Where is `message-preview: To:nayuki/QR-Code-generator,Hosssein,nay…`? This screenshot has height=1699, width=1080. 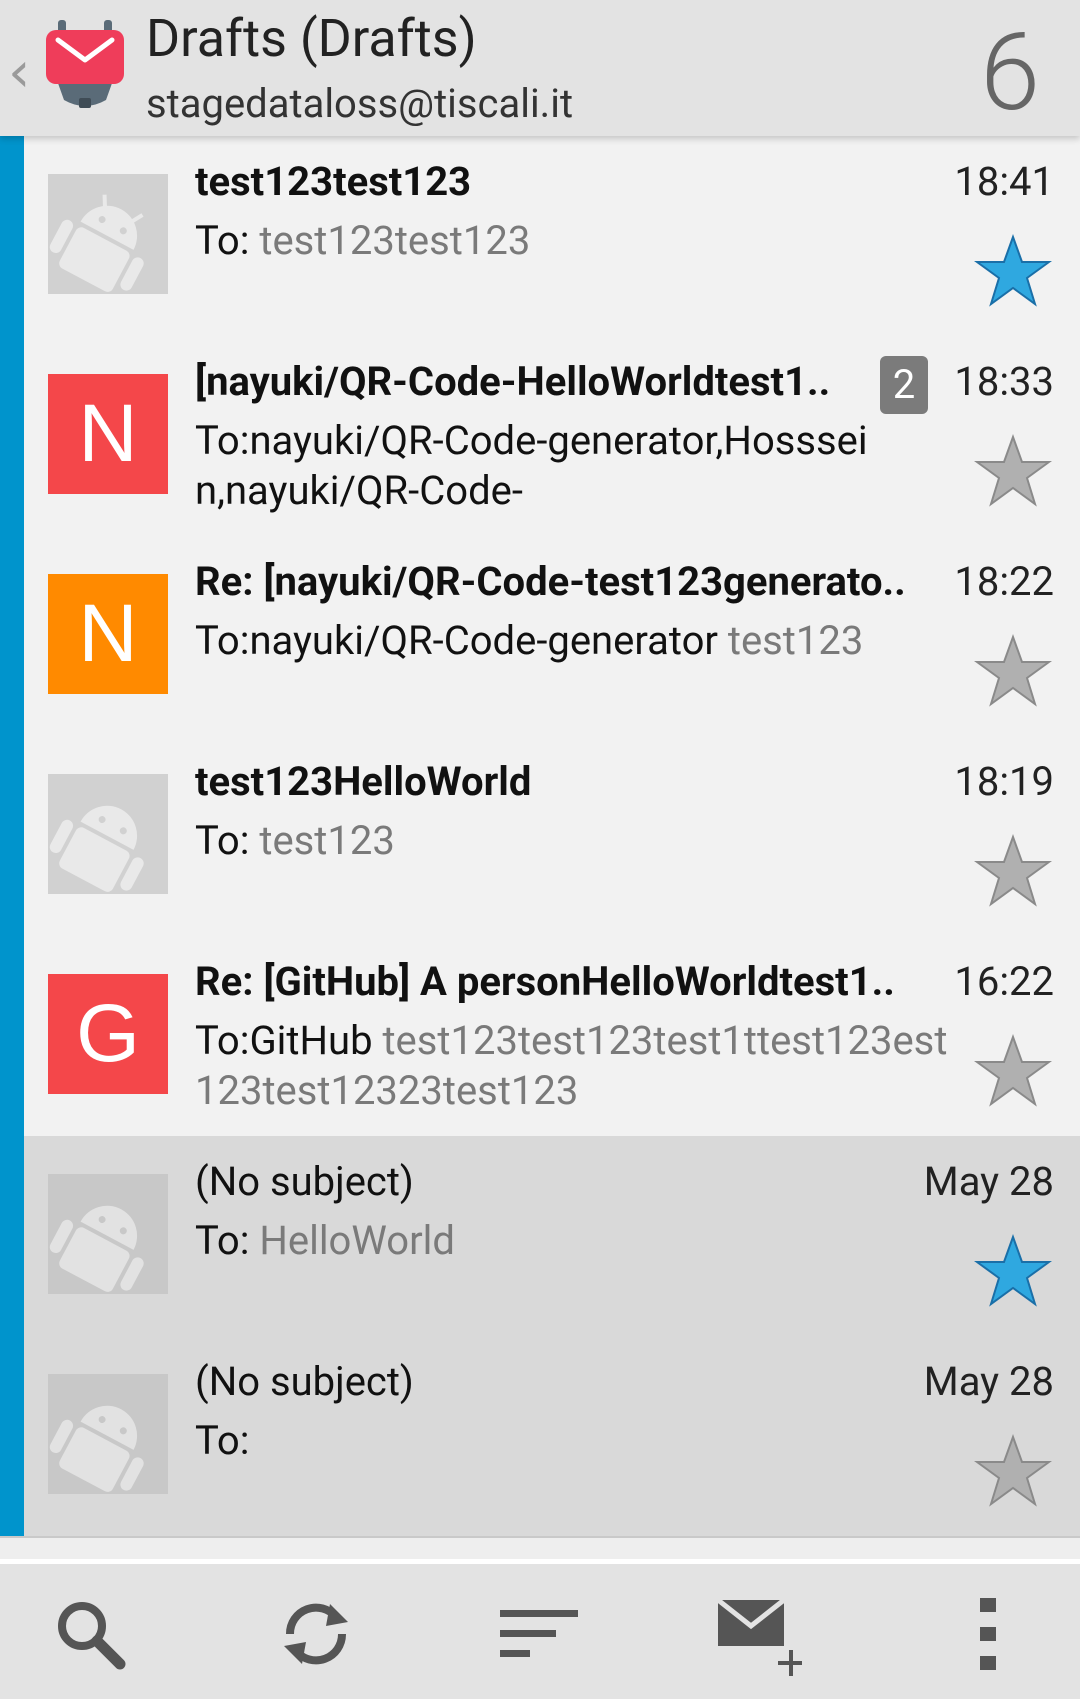 message-preview: To:nayuki/QR-Code-generator,Hosssein,nay… is located at coordinates (545, 466).